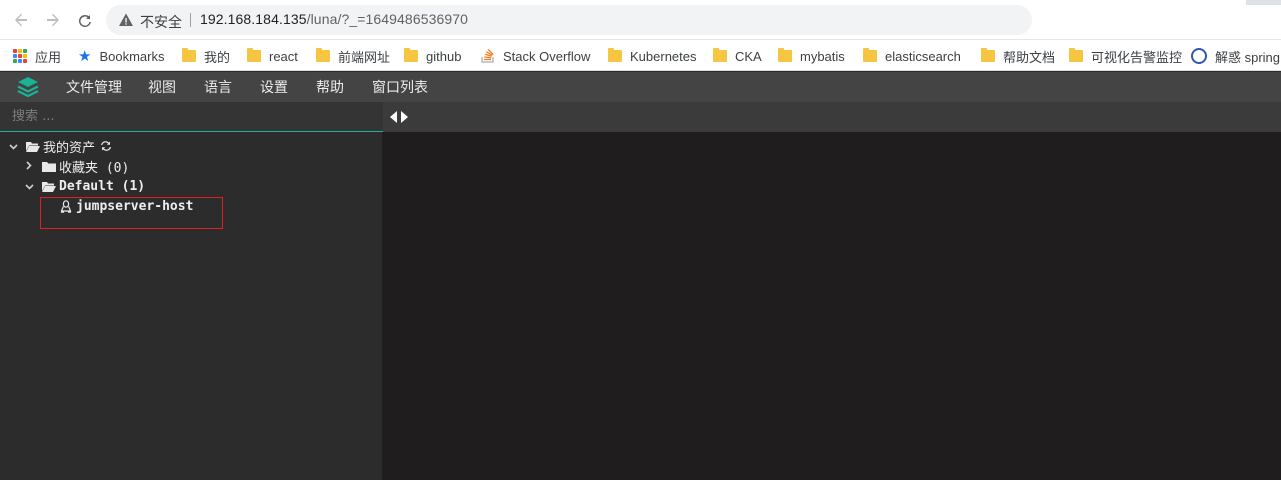 Image resolution: width=1281 pixels, height=480 pixels. Describe the element at coordinates (85, 56) in the screenshot. I see `star-icon: ★` at that location.